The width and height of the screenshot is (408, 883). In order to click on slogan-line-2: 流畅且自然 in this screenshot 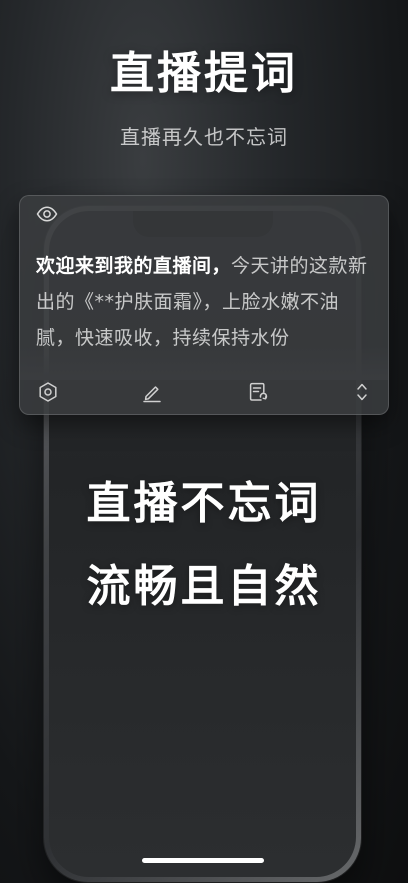, I will do `click(204, 586)`.